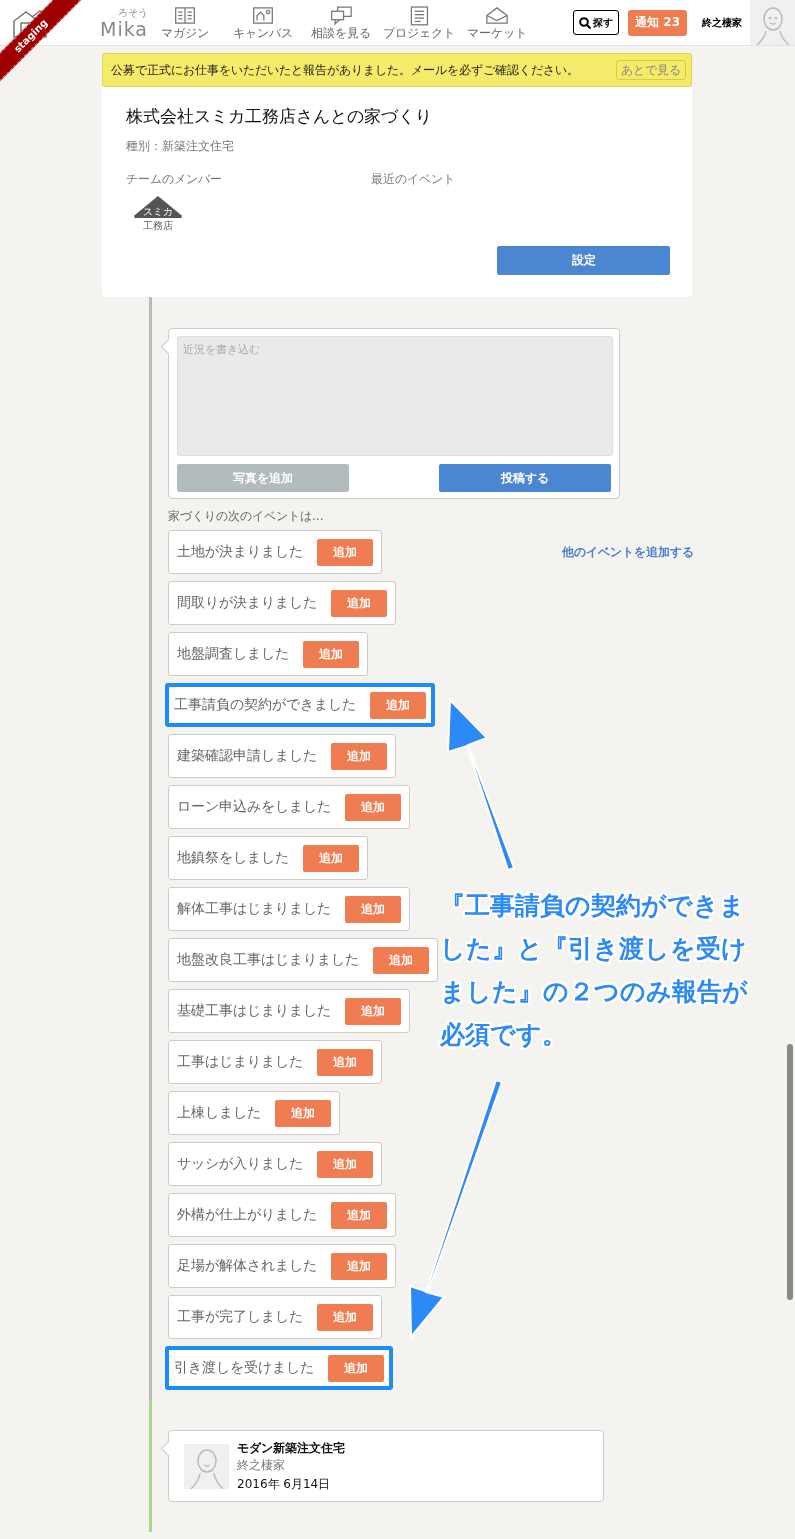 The image size is (795, 1539). What do you see at coordinates (240, 1062) in the screenshot?
I see `event-label: 工事はじまりました` at bounding box center [240, 1062].